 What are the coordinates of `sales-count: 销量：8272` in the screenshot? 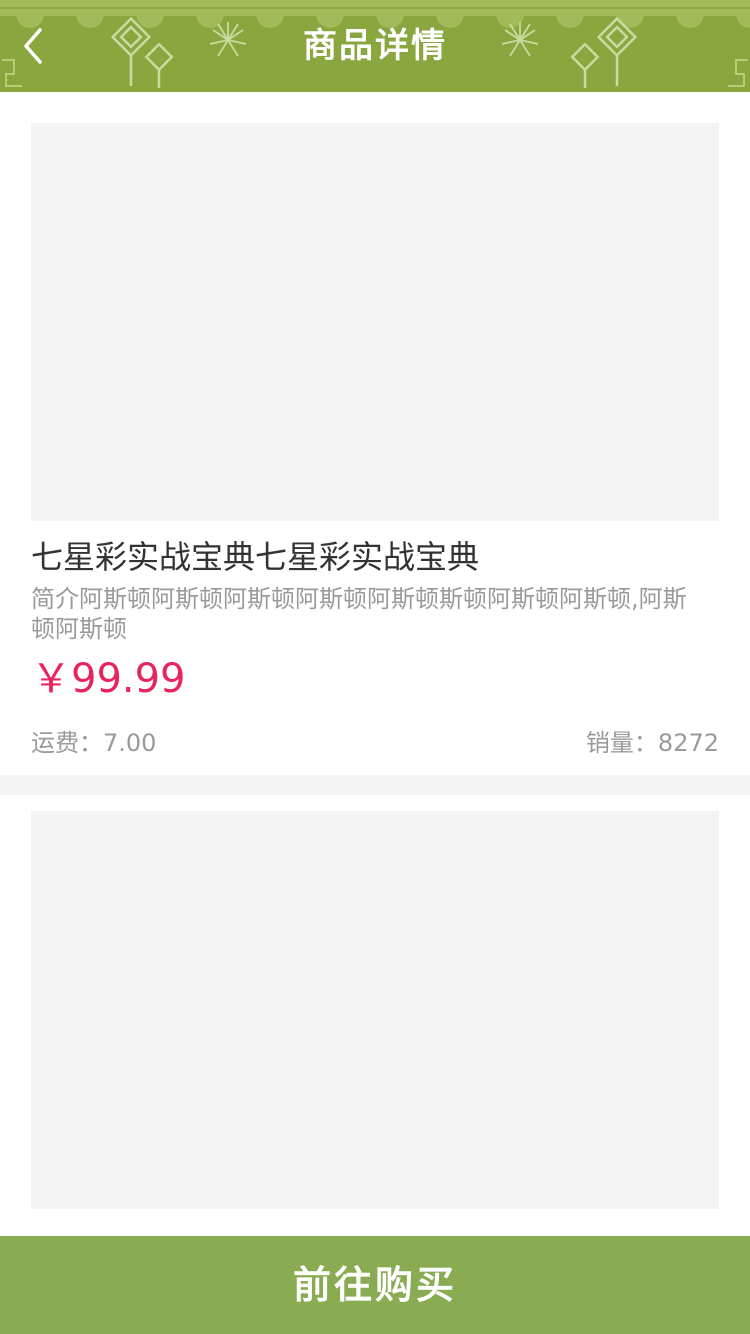 It's located at (652, 743).